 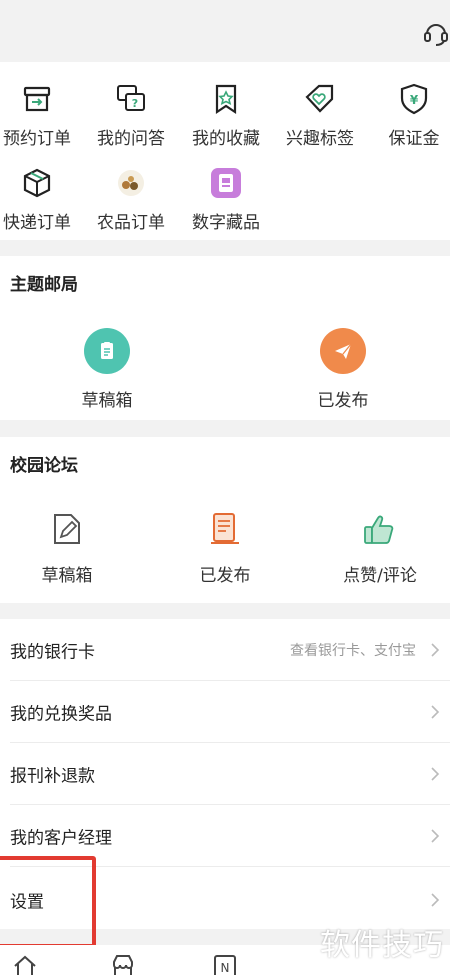 What do you see at coordinates (131, 98) in the screenshot?
I see `qa-icon: ?` at bounding box center [131, 98].